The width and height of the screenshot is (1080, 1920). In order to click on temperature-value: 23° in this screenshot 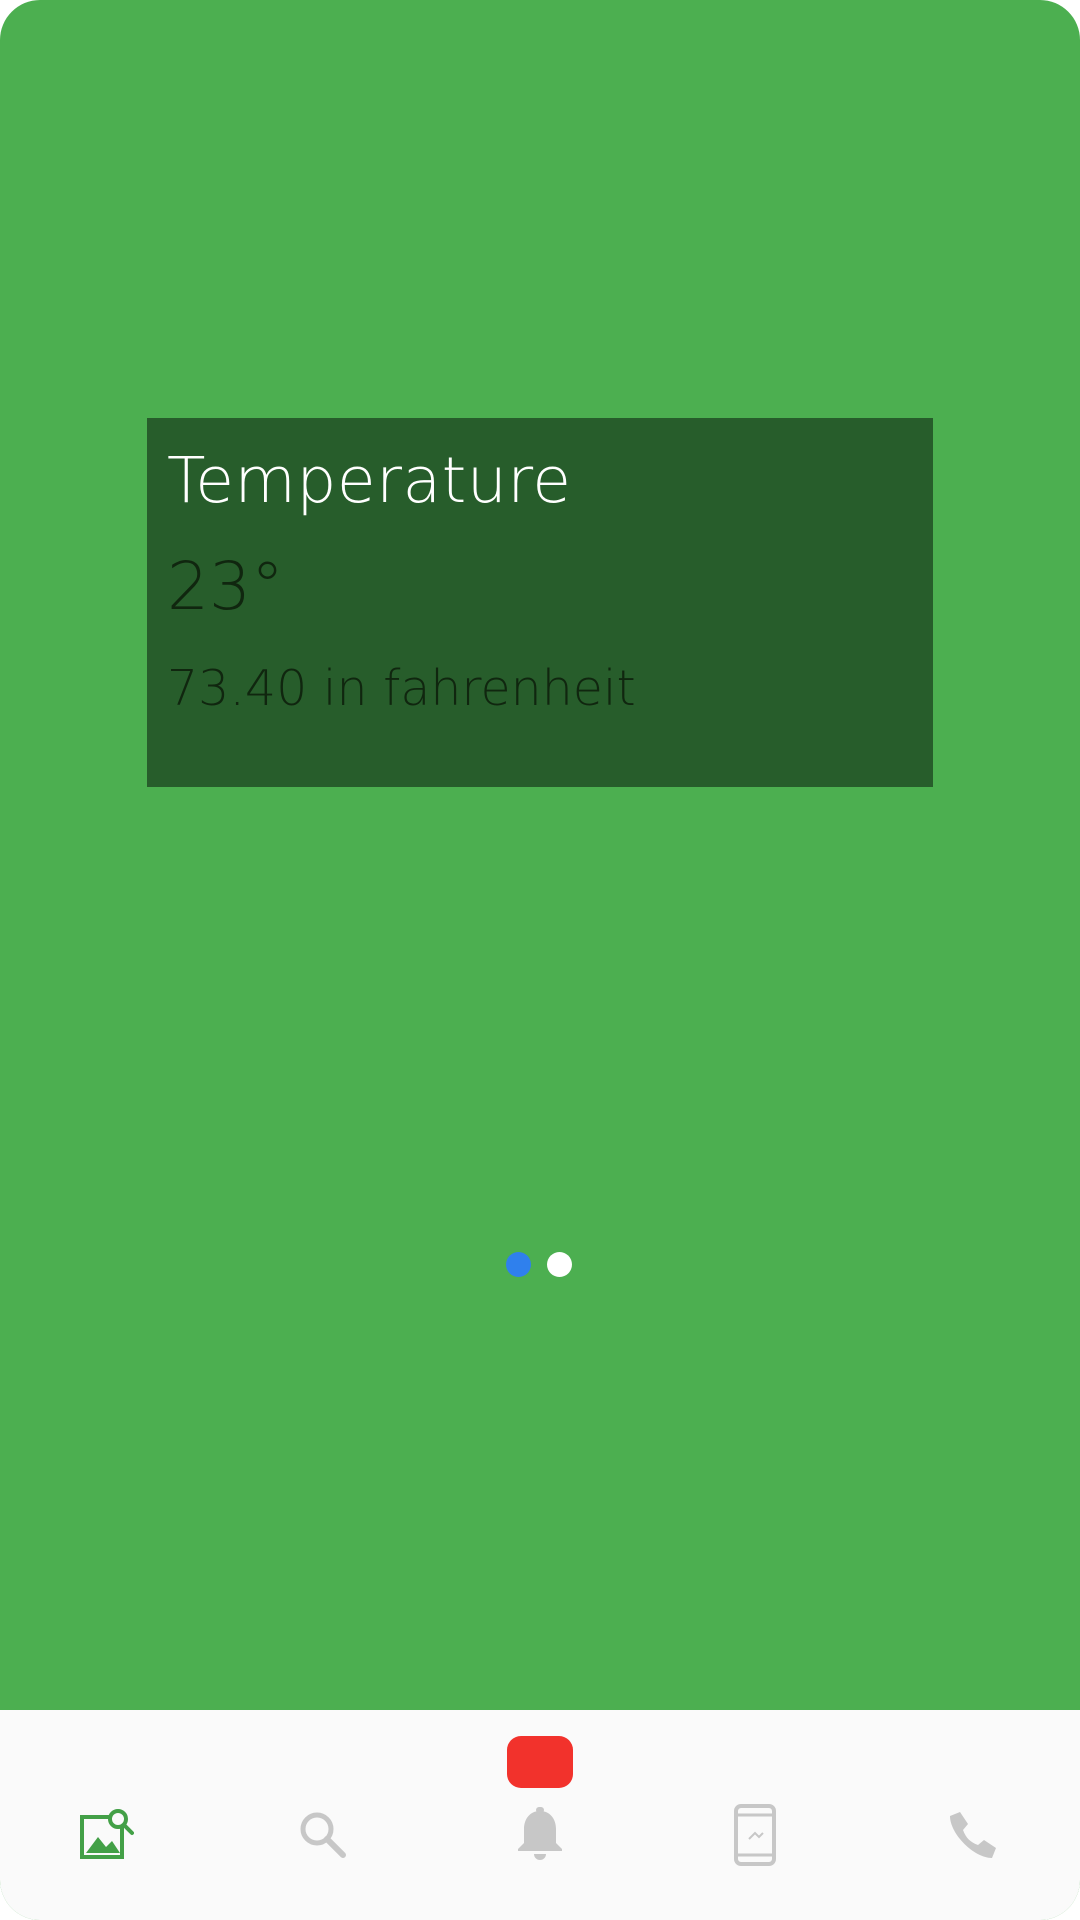, I will do `click(225, 587)`.